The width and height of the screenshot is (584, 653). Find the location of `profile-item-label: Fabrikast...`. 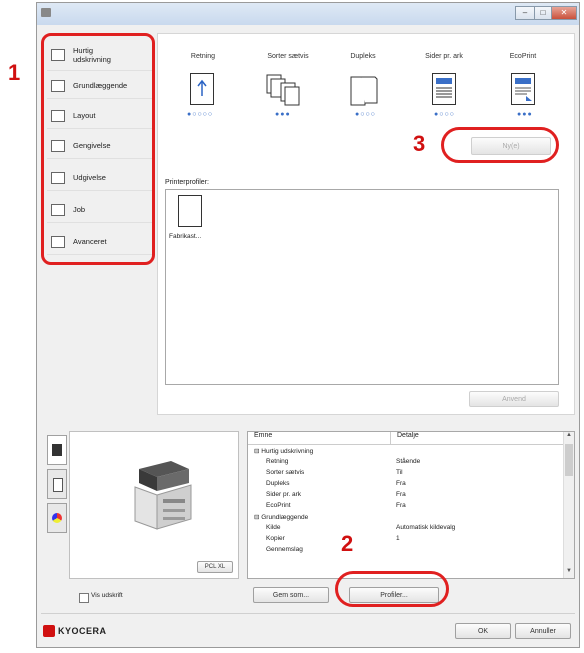

profile-item-label: Fabrikast... is located at coordinates (185, 236).